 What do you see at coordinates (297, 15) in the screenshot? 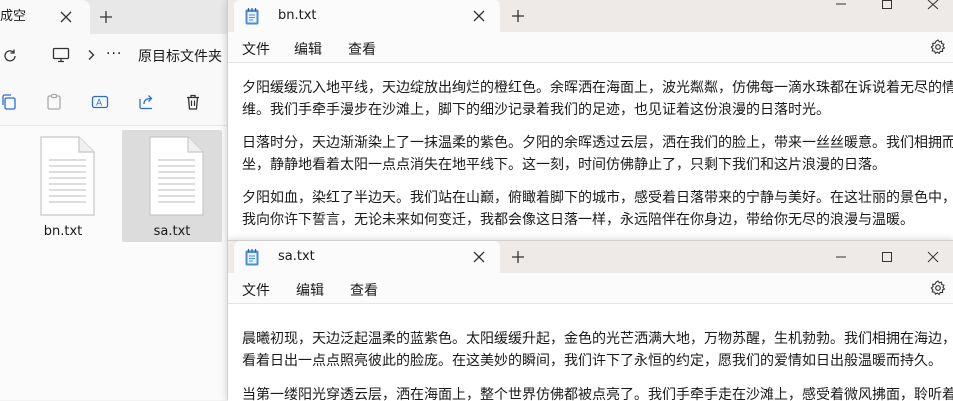
I see `notepad-tab-title: bn.txt` at bounding box center [297, 15].